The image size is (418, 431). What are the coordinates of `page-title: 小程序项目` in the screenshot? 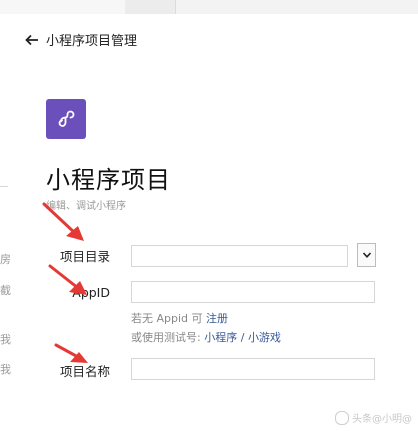 It's located at (108, 180).